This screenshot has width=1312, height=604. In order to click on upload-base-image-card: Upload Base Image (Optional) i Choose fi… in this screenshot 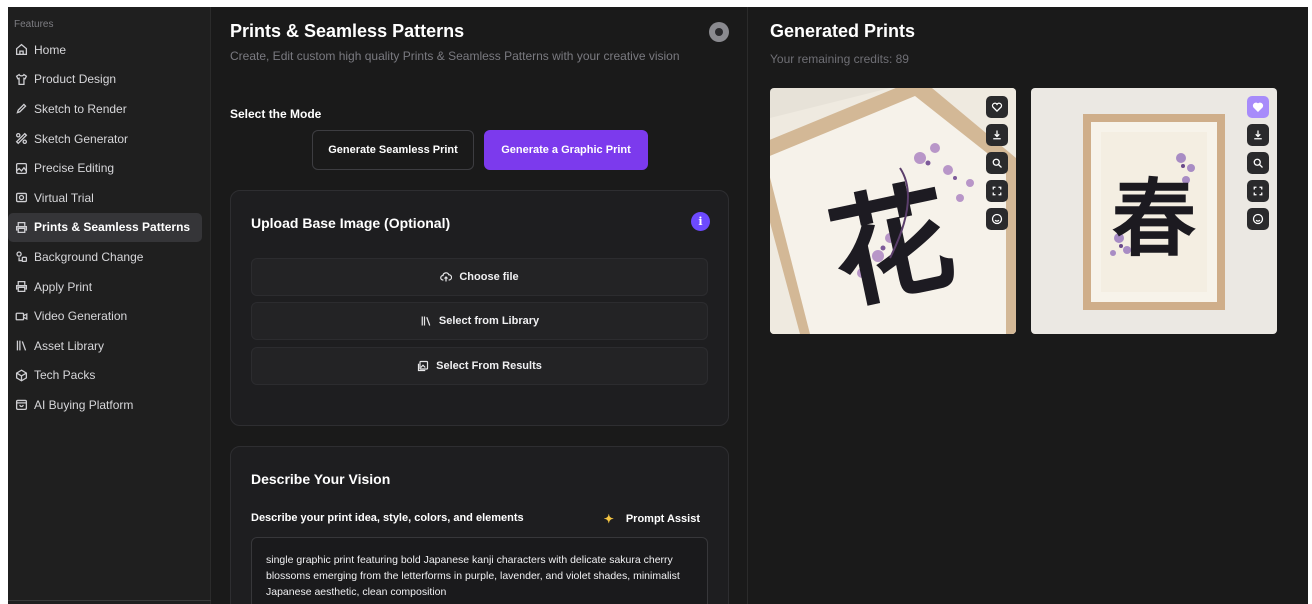, I will do `click(479, 308)`.